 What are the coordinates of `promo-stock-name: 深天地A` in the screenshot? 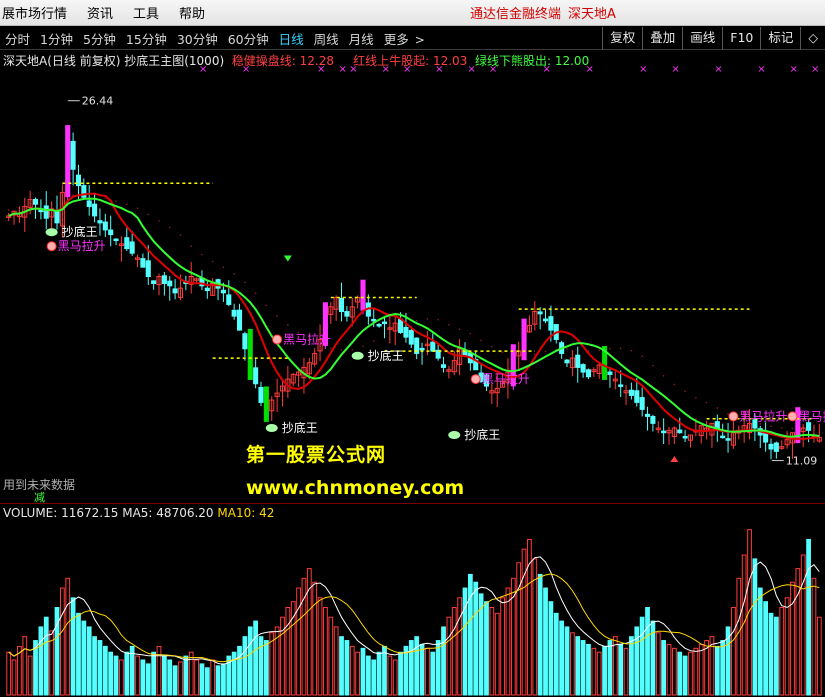 It's located at (592, 12).